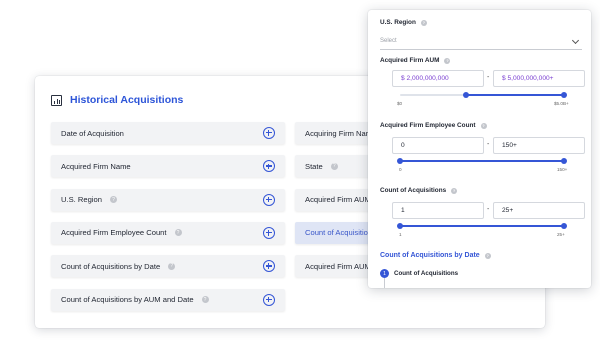 The image size is (600, 346). What do you see at coordinates (314, 166) in the screenshot?
I see `field-label: State` at bounding box center [314, 166].